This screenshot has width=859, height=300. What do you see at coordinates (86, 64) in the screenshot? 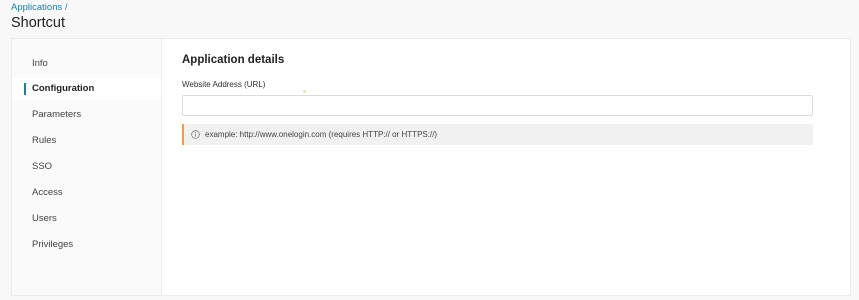
I see `sidebar-item-info: Info` at bounding box center [86, 64].